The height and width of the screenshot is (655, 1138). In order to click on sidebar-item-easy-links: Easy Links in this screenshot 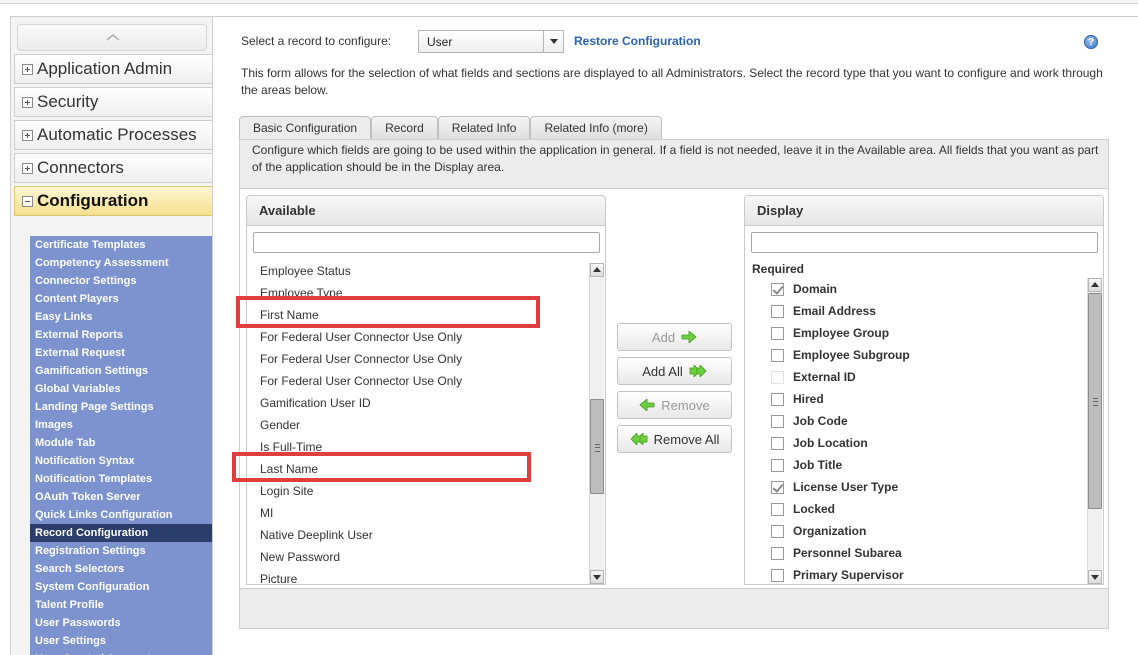, I will do `click(121, 317)`.